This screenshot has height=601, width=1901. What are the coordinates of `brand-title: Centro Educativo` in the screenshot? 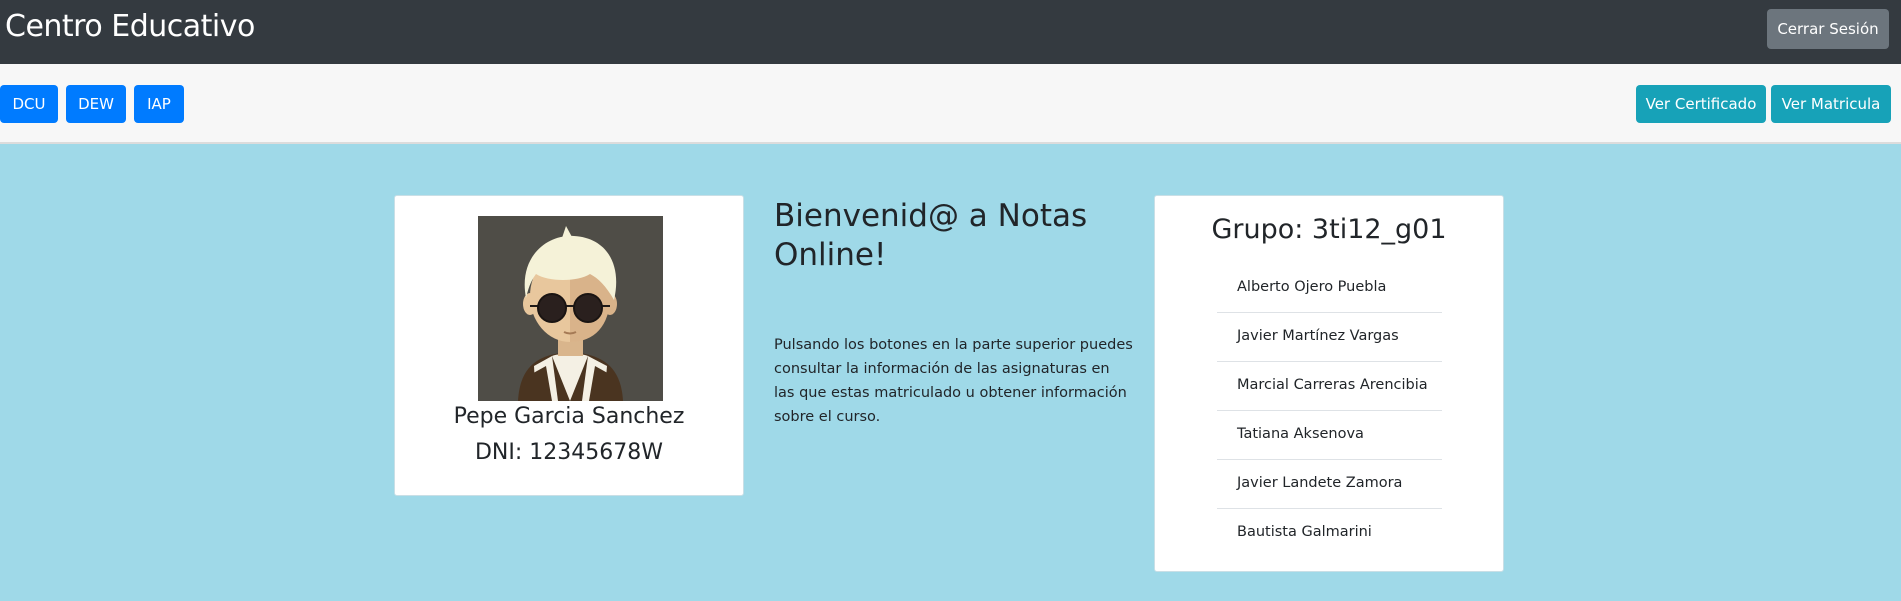 It's located at (130, 26).